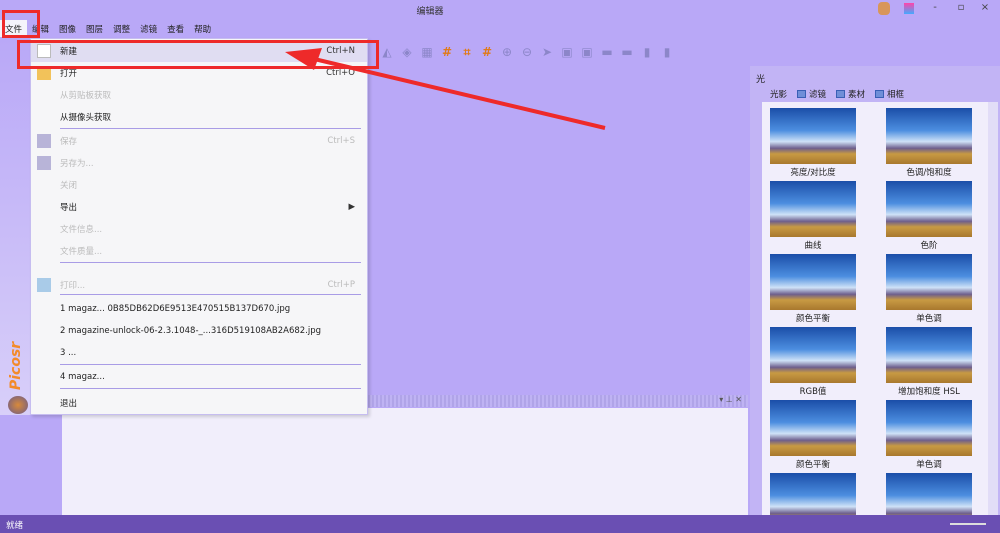  I want to click on rotate-icon: ◭, so click(387, 52).